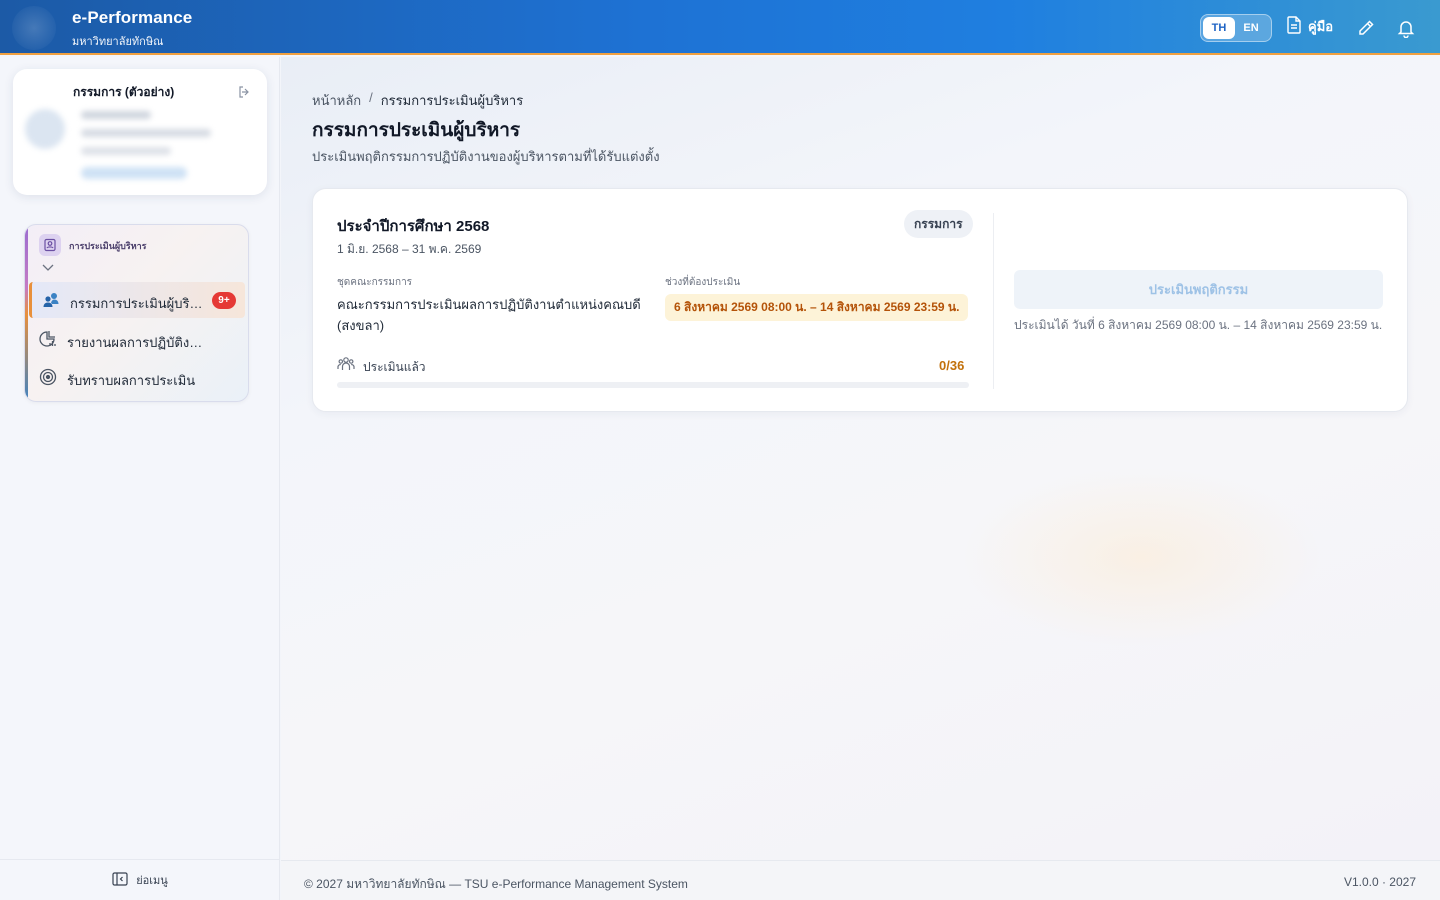 This screenshot has width=1440, height=900. I want to click on sidebar-item-label: รับทราบผลการประเมิน, so click(131, 380).